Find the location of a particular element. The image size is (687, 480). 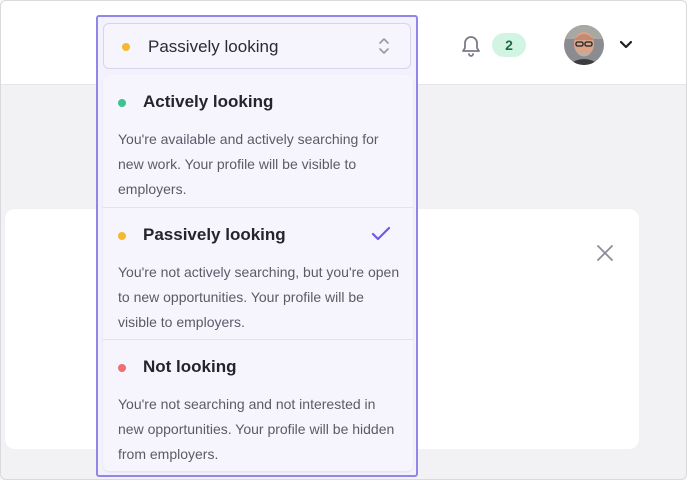

status-dot-not is located at coordinates (122, 368).